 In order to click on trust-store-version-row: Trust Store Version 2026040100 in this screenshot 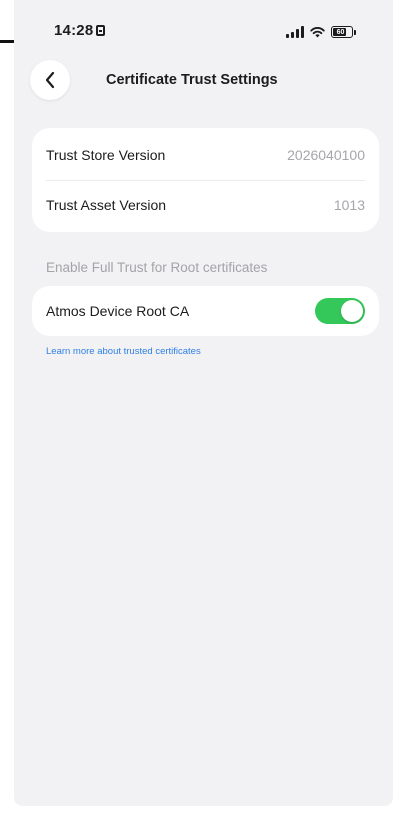, I will do `click(205, 155)`.